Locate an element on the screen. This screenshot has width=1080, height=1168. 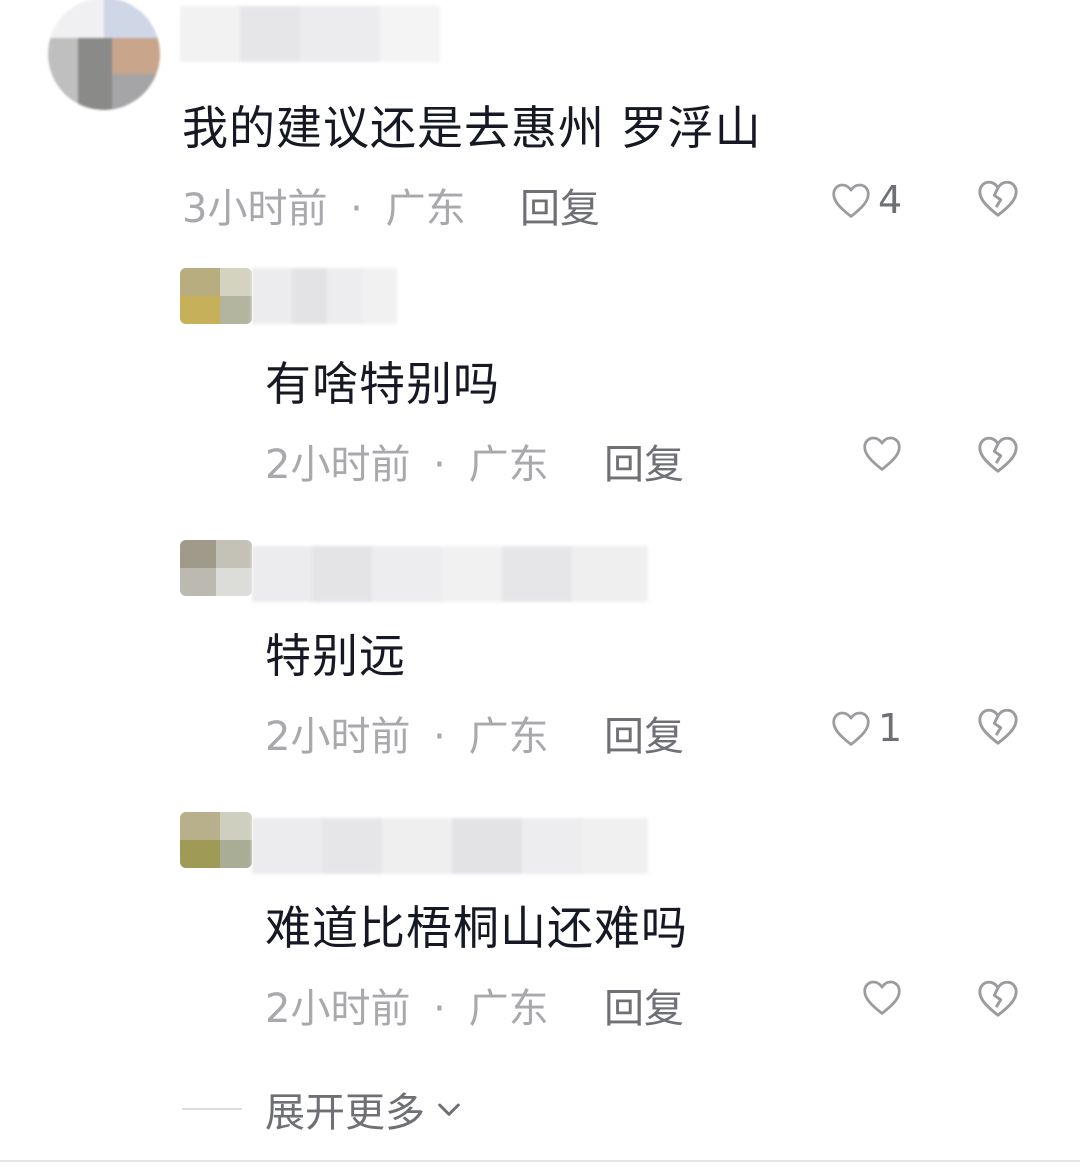
bottom-divider is located at coordinates (540, 1161).